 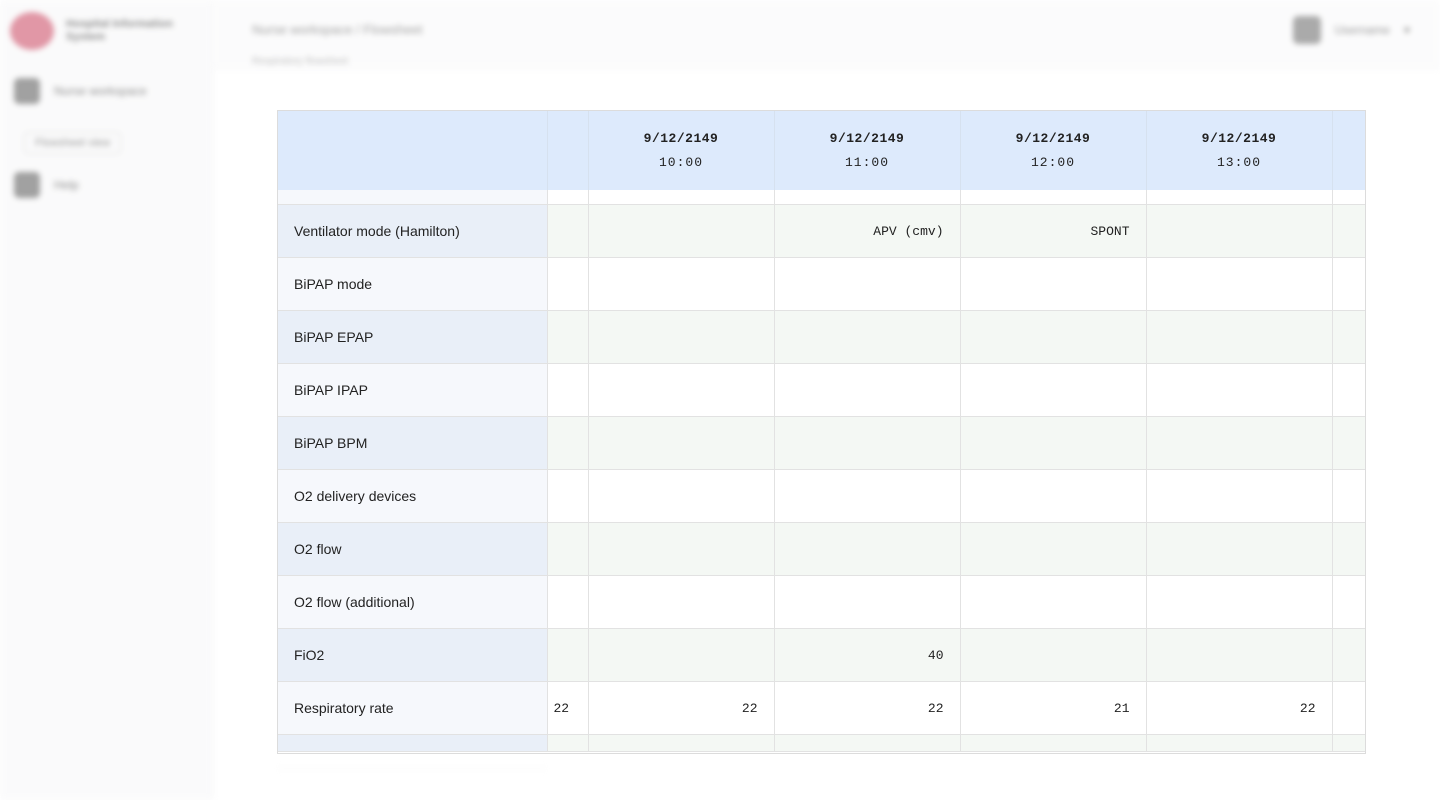 I want to click on sidebar-item-help: Help, so click(x=46, y=185).